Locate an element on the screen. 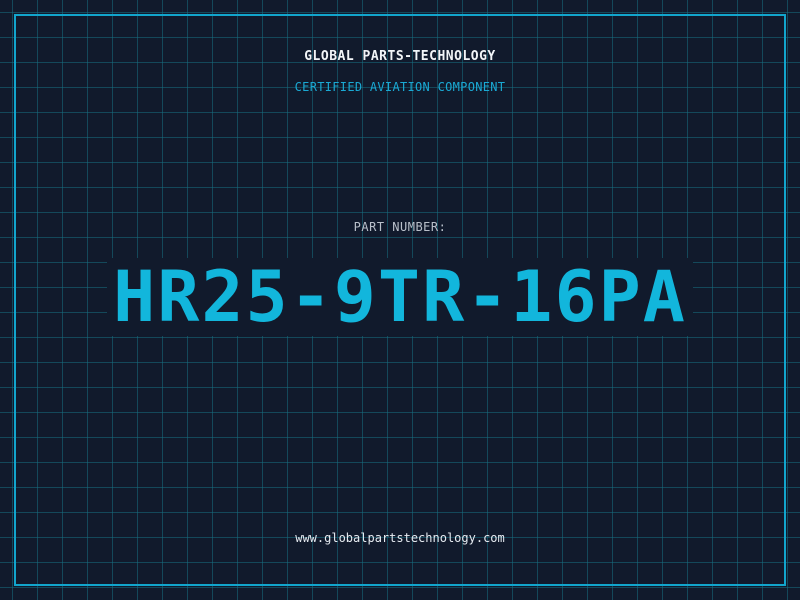 Image resolution: width=800 pixels, height=600 pixels. part-number-value: HR25-9TR-16PA is located at coordinates (400, 297).